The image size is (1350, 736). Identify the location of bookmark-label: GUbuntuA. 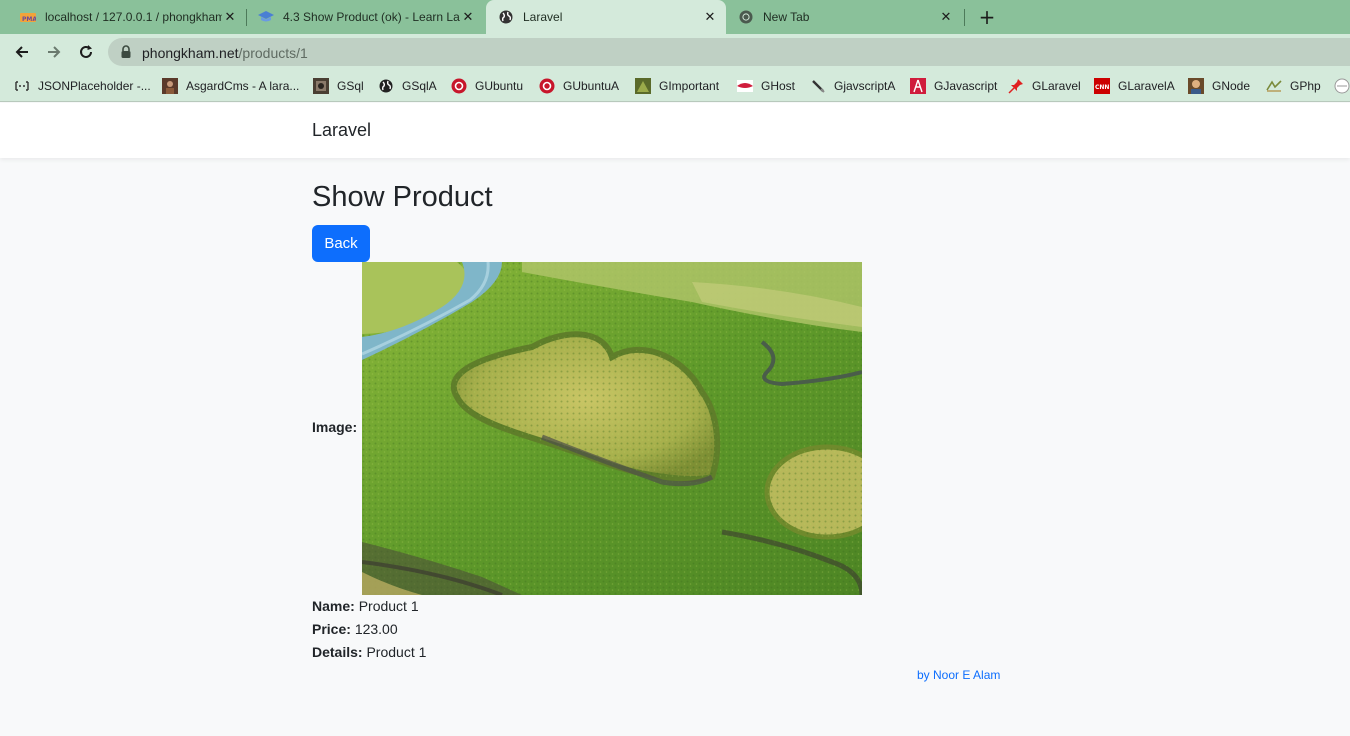
(591, 86).